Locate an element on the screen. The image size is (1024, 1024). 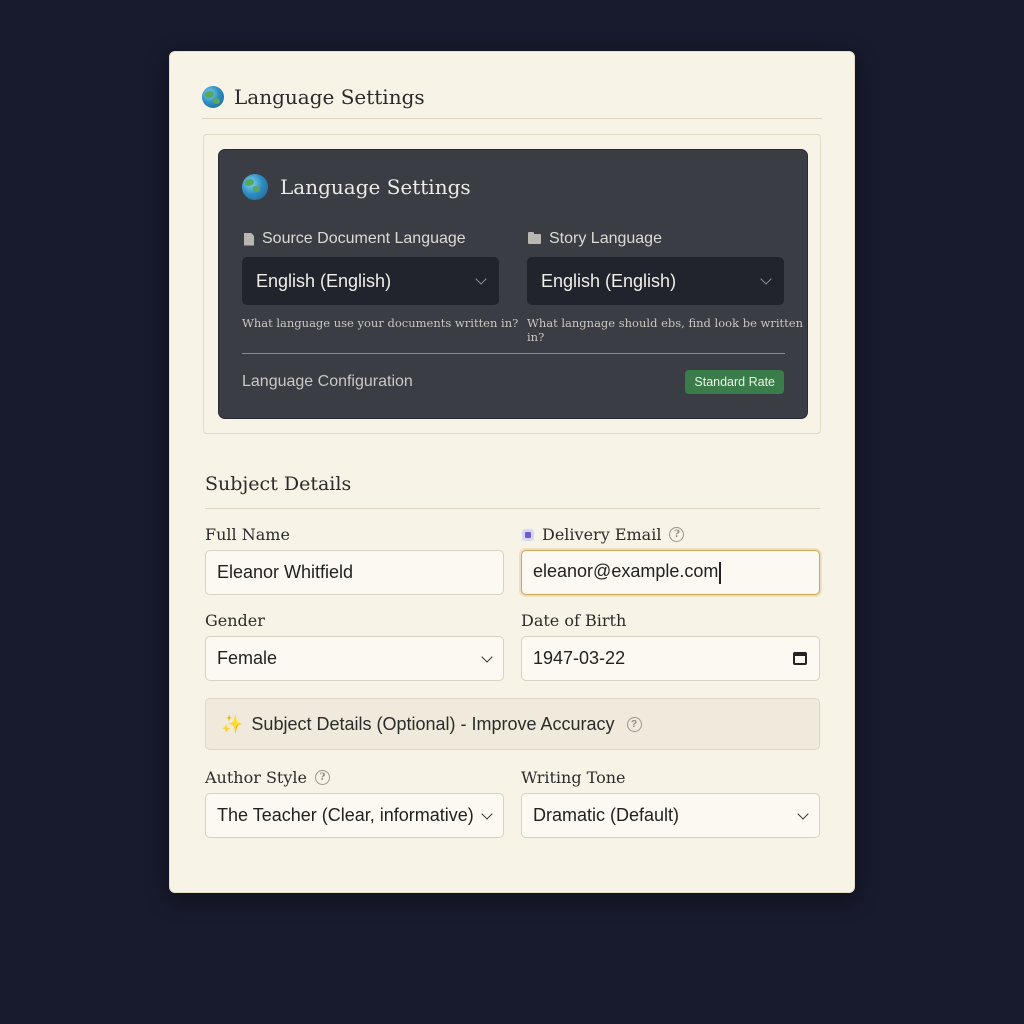
gender-label-text: Gender is located at coordinates (235, 620).